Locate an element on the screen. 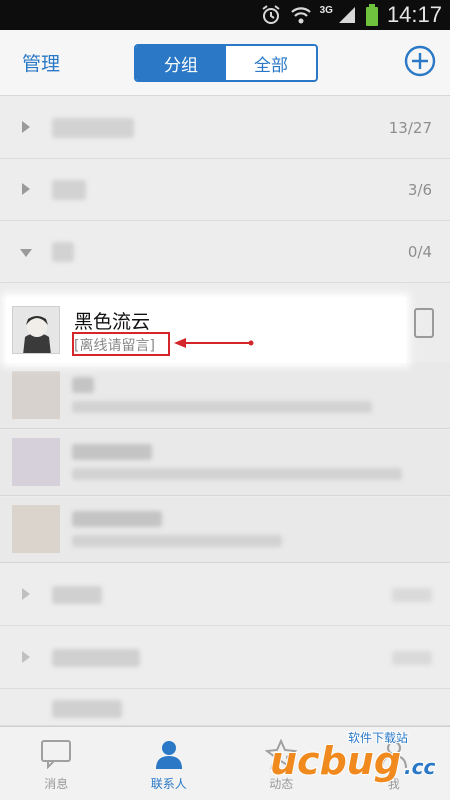 Image resolution: width=450 pixels, height=800 pixels. tab-group-view: 分组 is located at coordinates (181, 63).